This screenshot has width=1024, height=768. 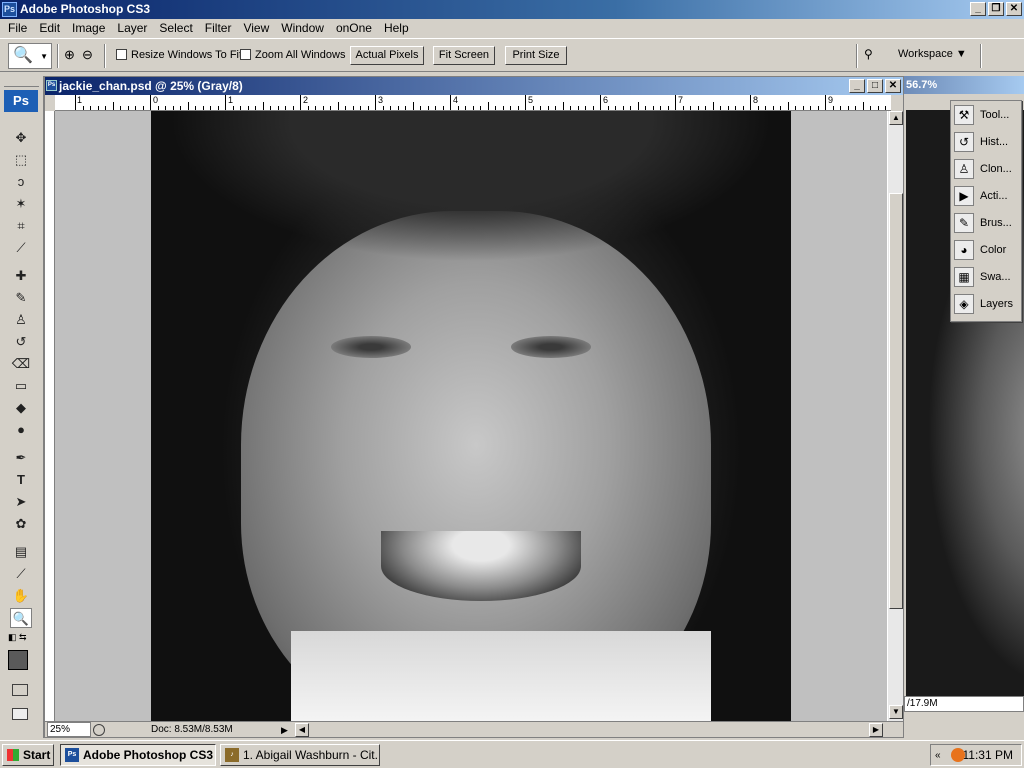 I want to click on history-brush-icon: ↺, so click(x=21, y=342).